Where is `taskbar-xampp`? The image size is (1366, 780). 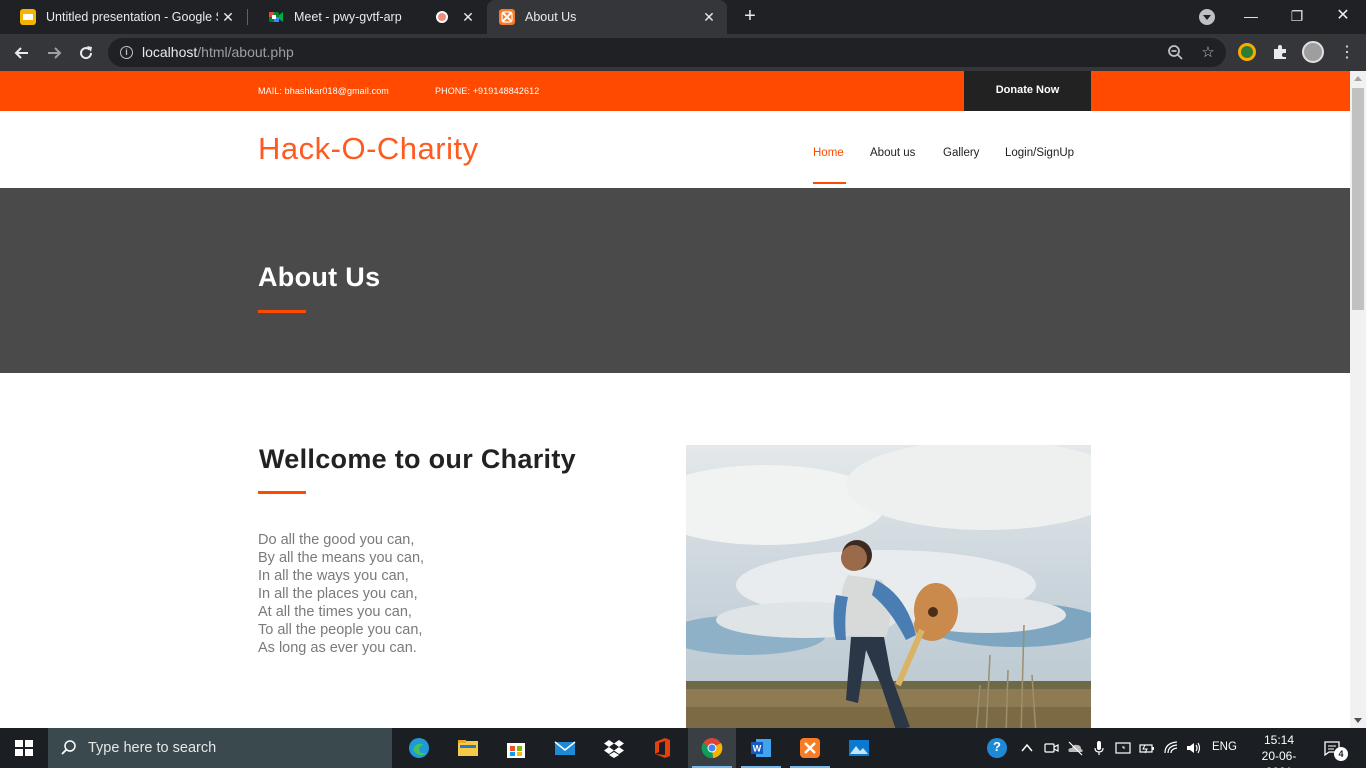
taskbar-xampp is located at coordinates (810, 748).